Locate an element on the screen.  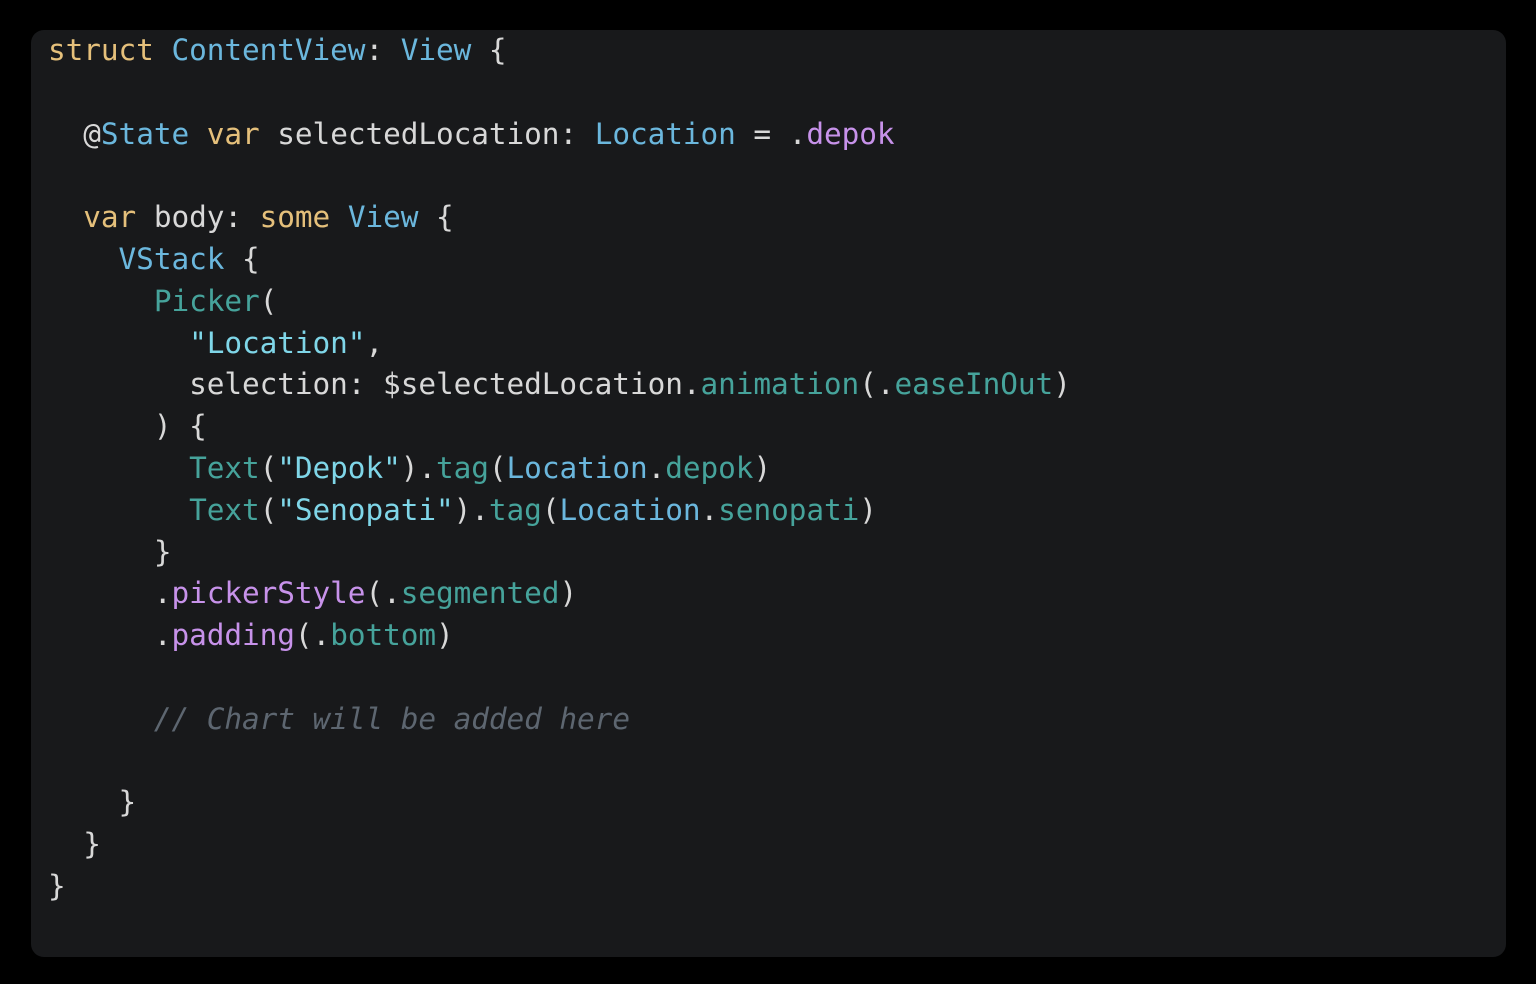
code-token-plain: @ is located at coordinates (92, 133).